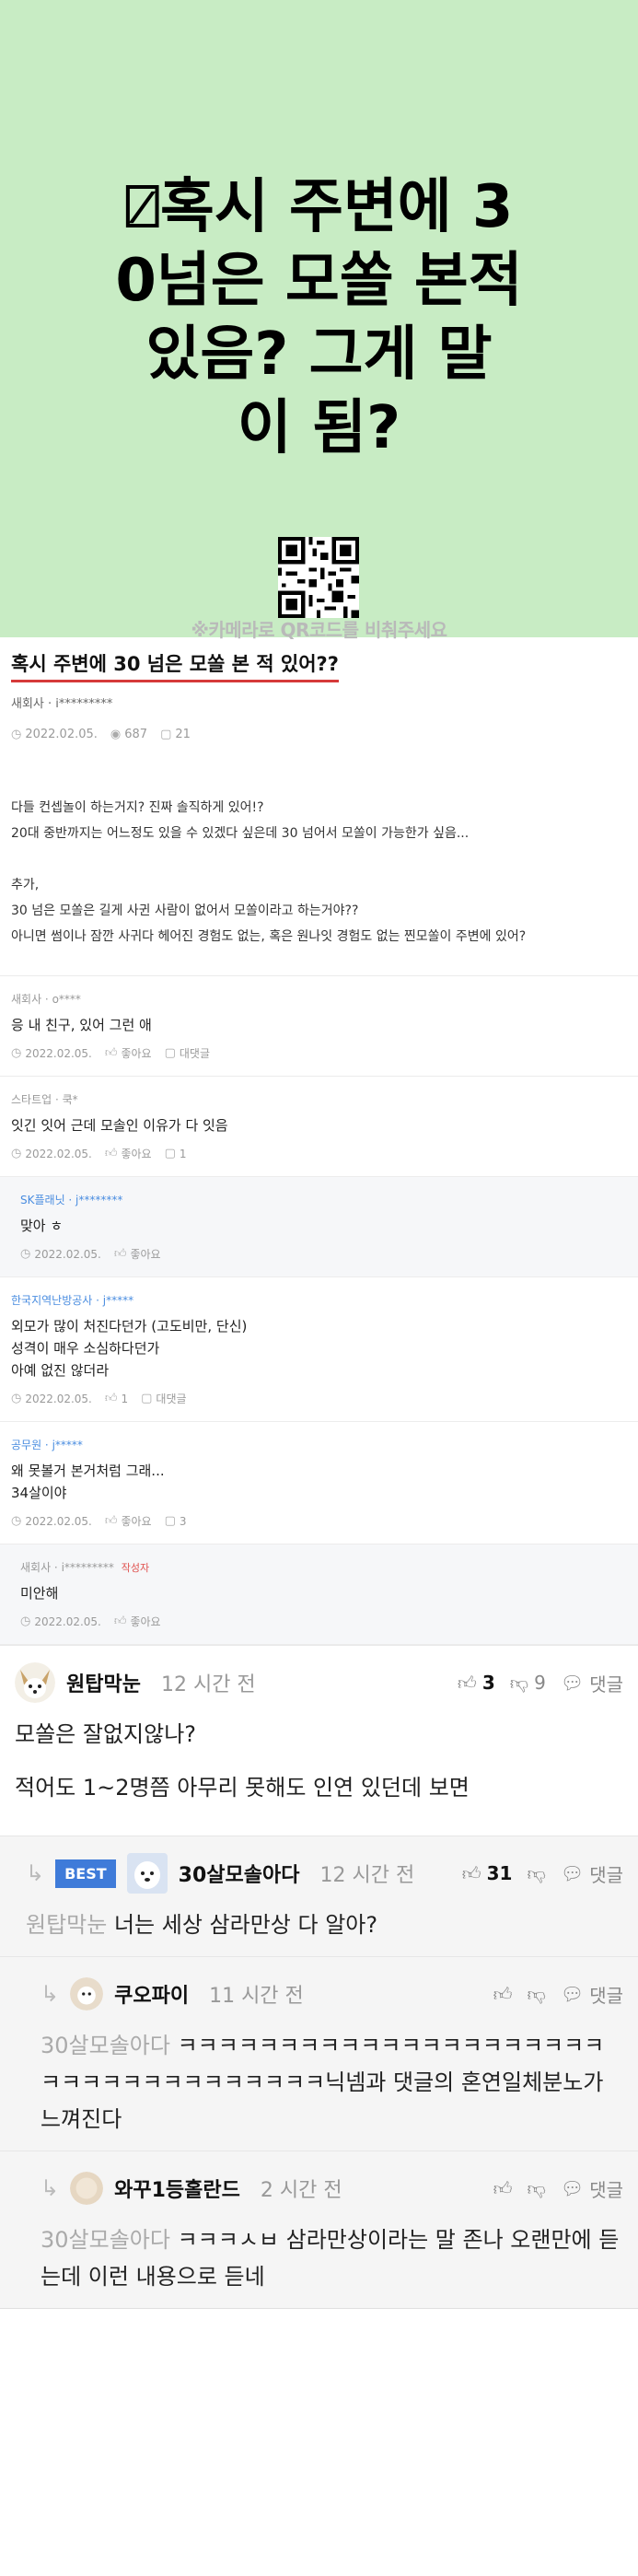 The image size is (638, 2576). Describe the element at coordinates (177, 2188) in the screenshot. I see `comment-author: 와꾸1등홀란드` at that location.